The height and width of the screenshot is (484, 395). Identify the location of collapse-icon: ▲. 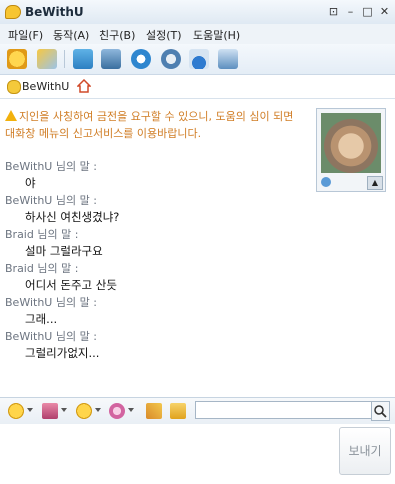
(375, 183).